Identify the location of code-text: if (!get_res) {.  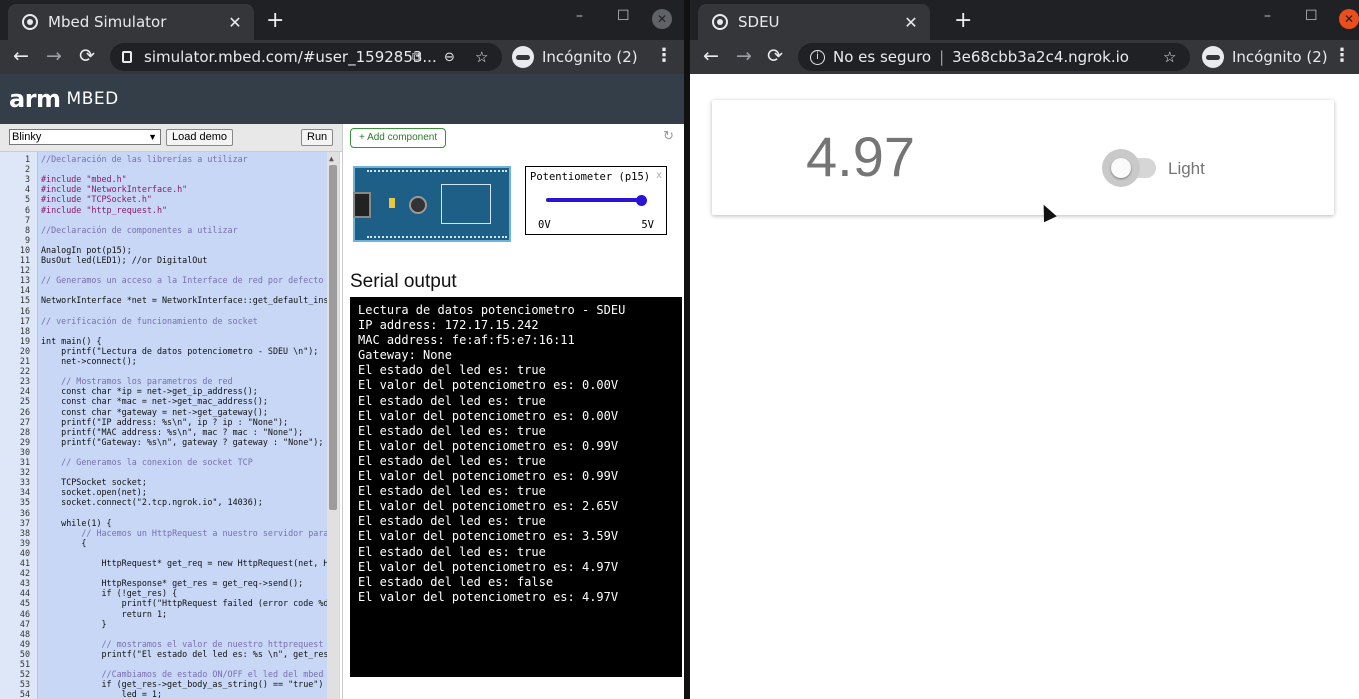
(109, 593).